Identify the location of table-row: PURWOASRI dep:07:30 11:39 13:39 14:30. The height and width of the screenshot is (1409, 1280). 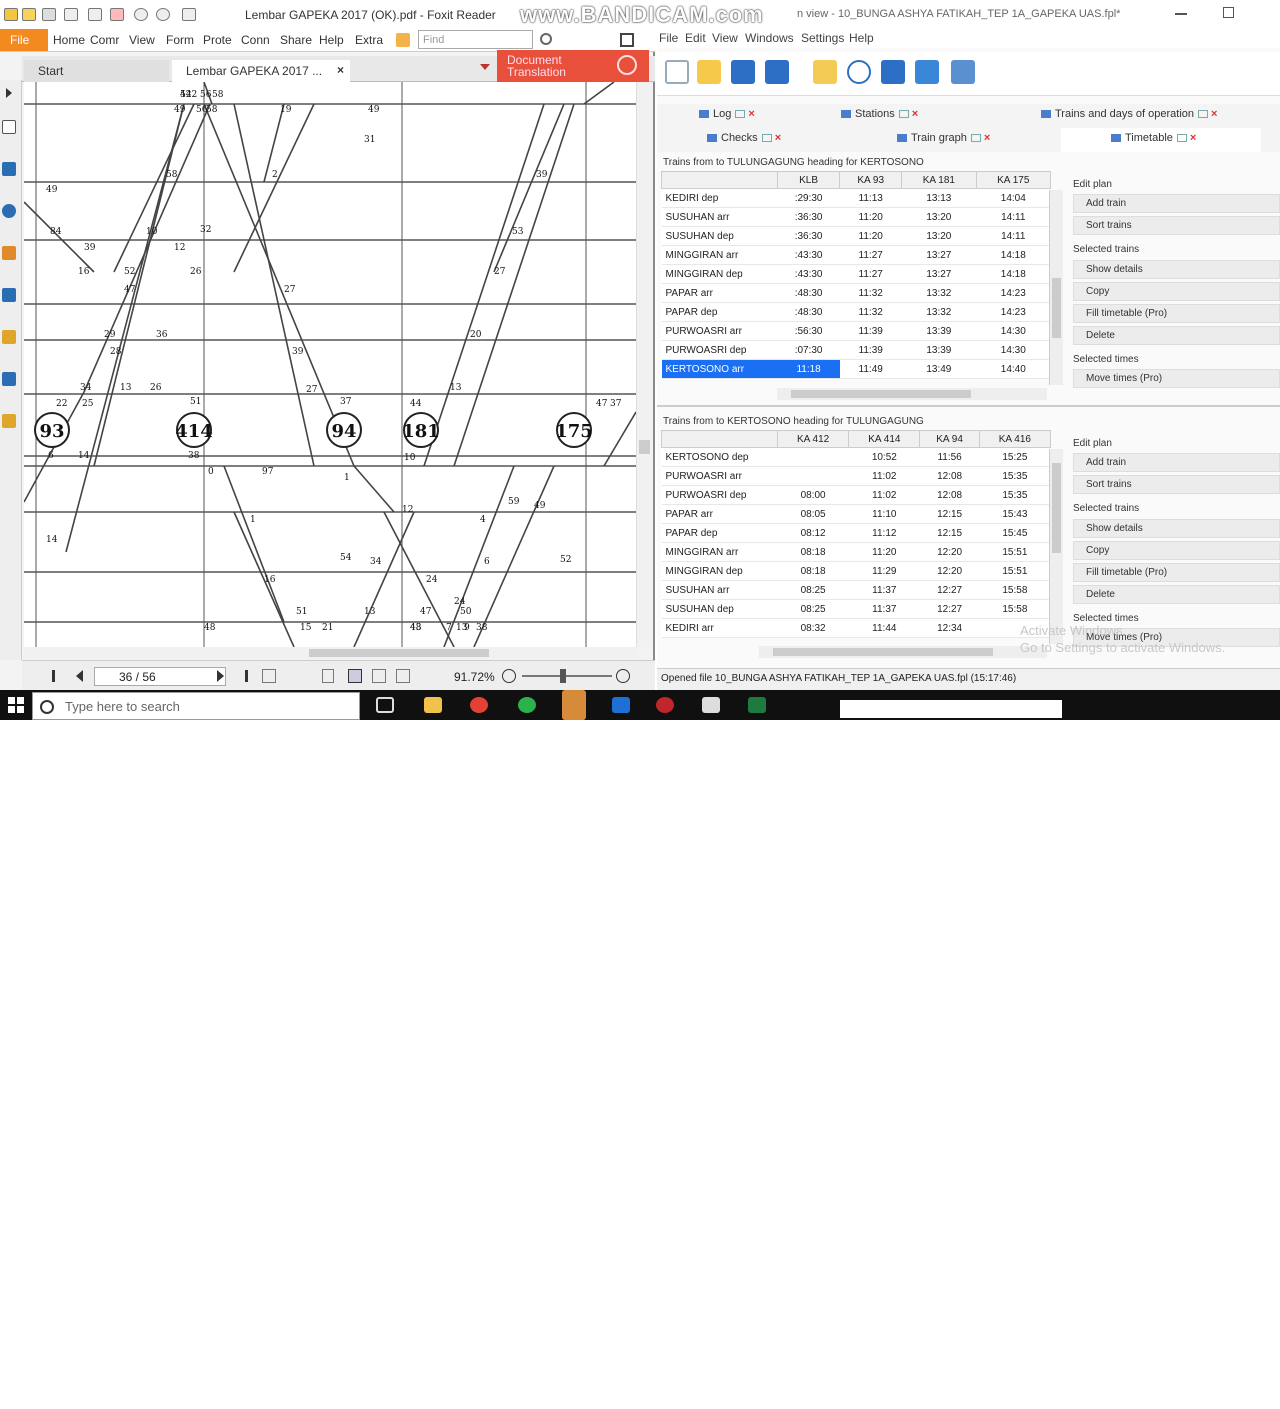
(856, 350).